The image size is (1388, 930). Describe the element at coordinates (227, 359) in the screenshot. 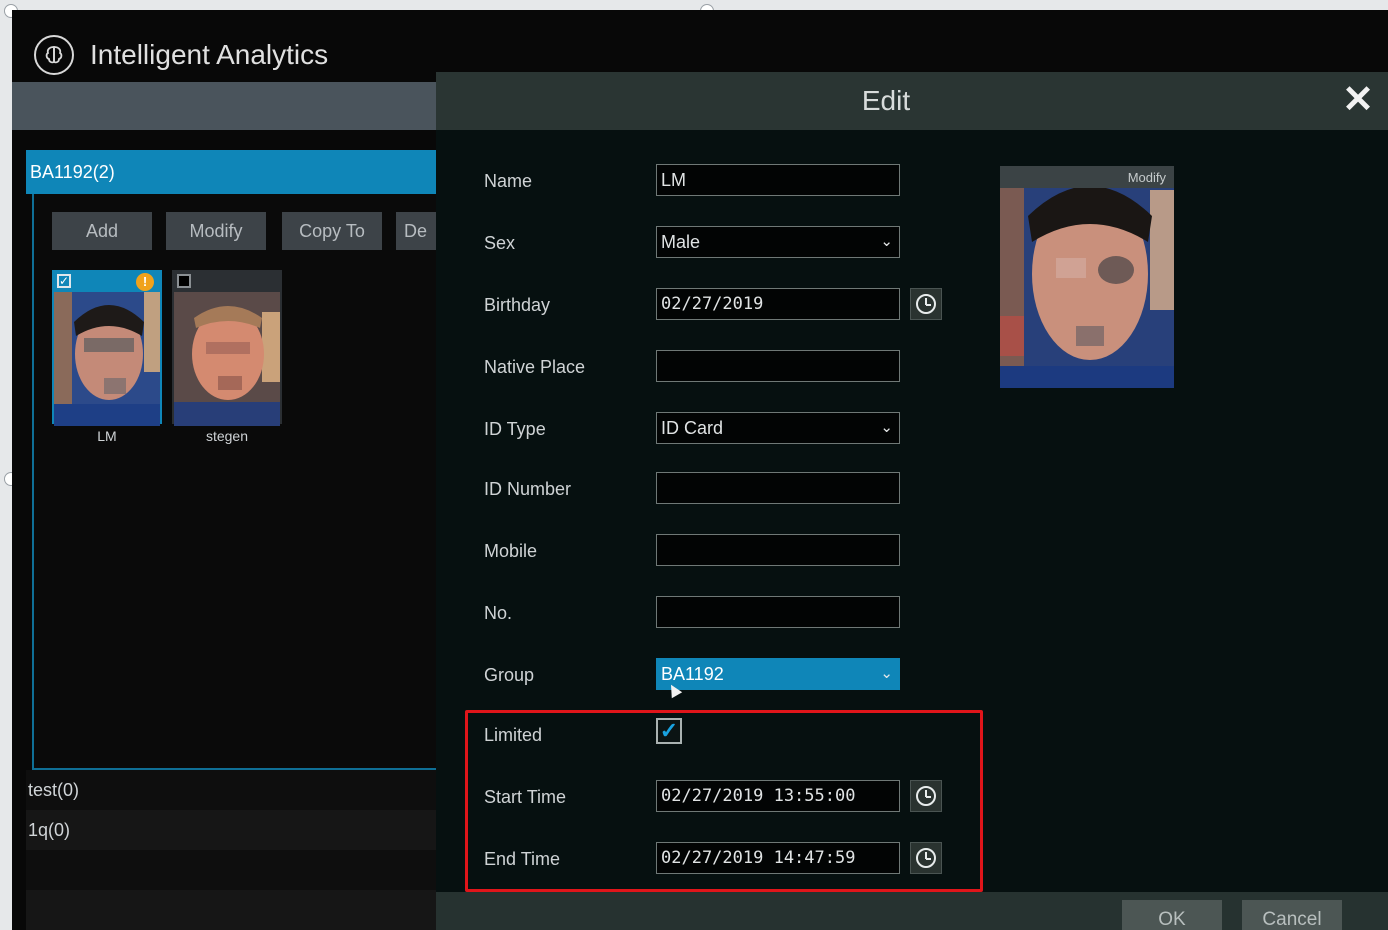

I see `face-image-stegen` at that location.